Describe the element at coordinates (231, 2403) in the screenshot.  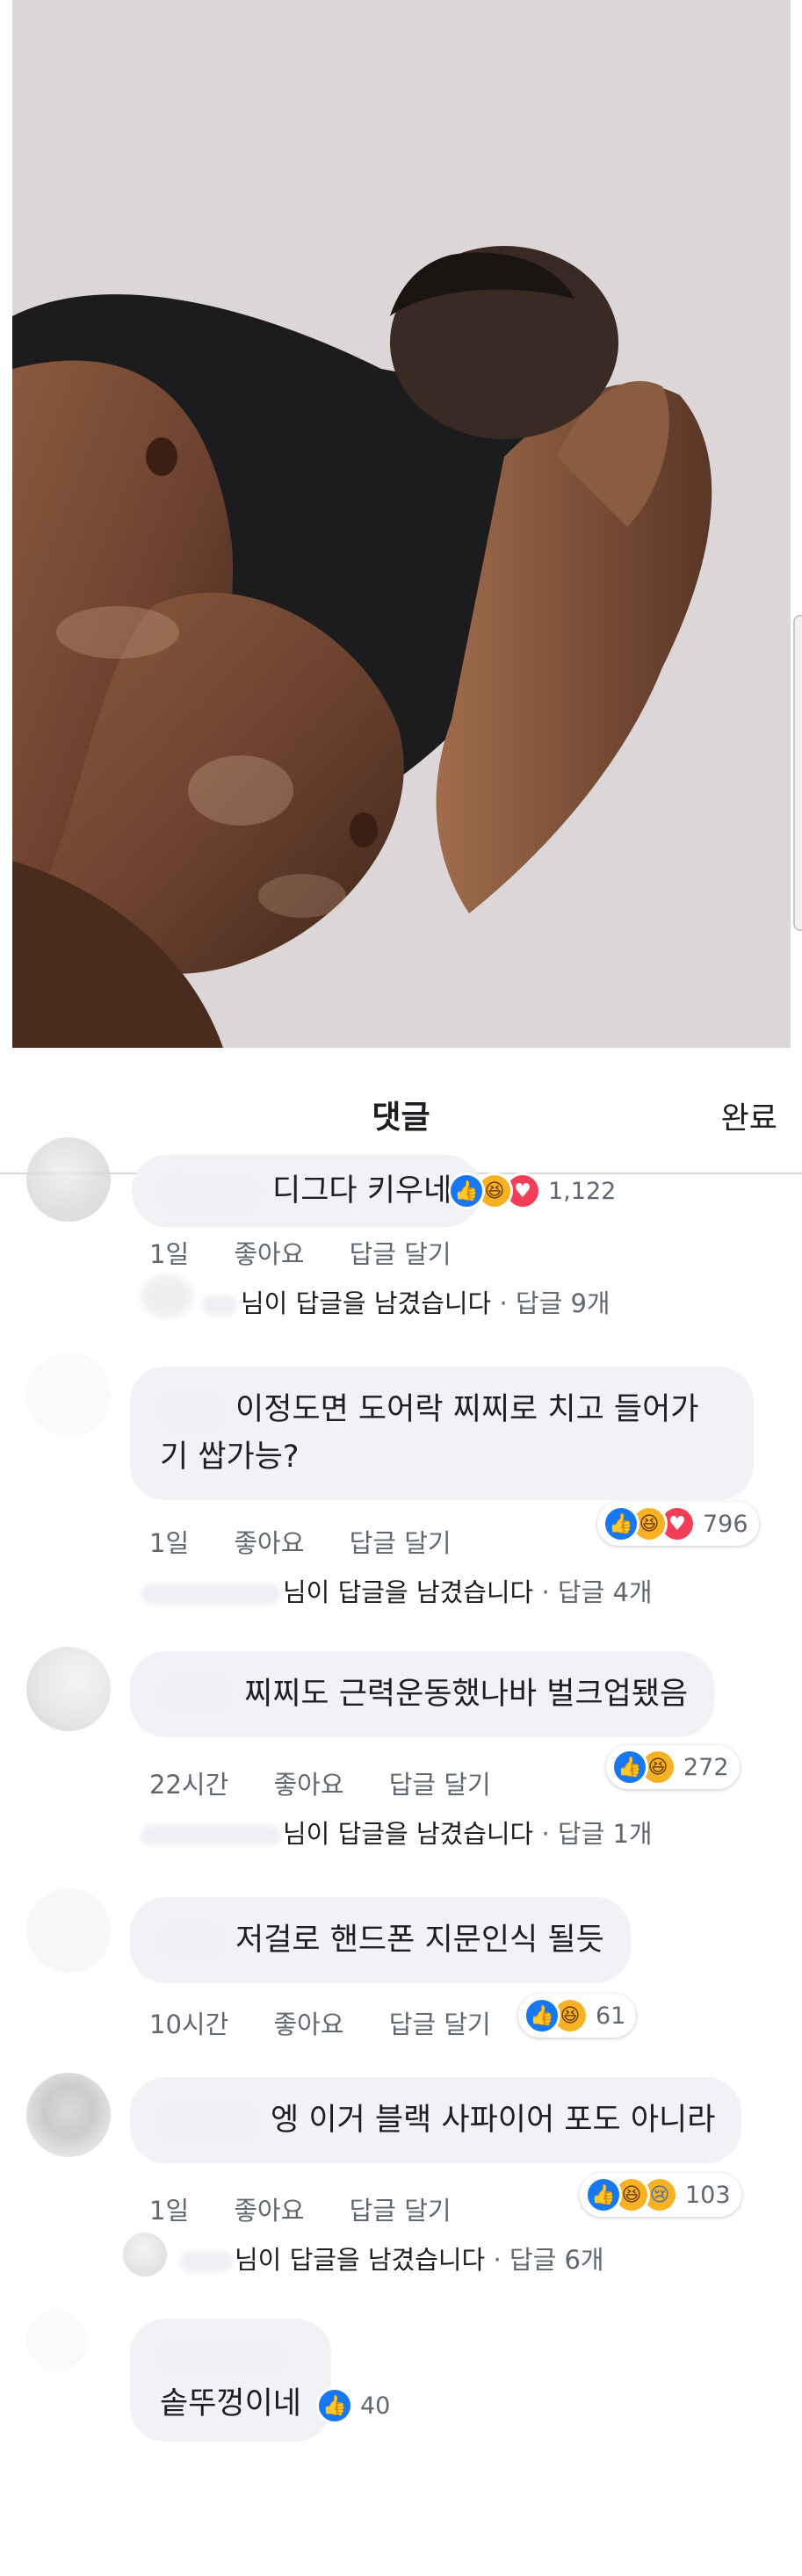
I see `comment-text: 솥뚜껑이네` at that location.